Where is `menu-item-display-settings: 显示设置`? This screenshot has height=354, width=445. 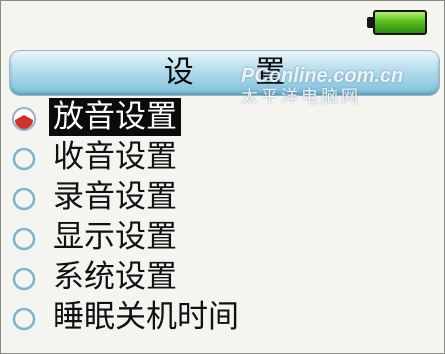 menu-item-display-settings: 显示设置 is located at coordinates (222, 237).